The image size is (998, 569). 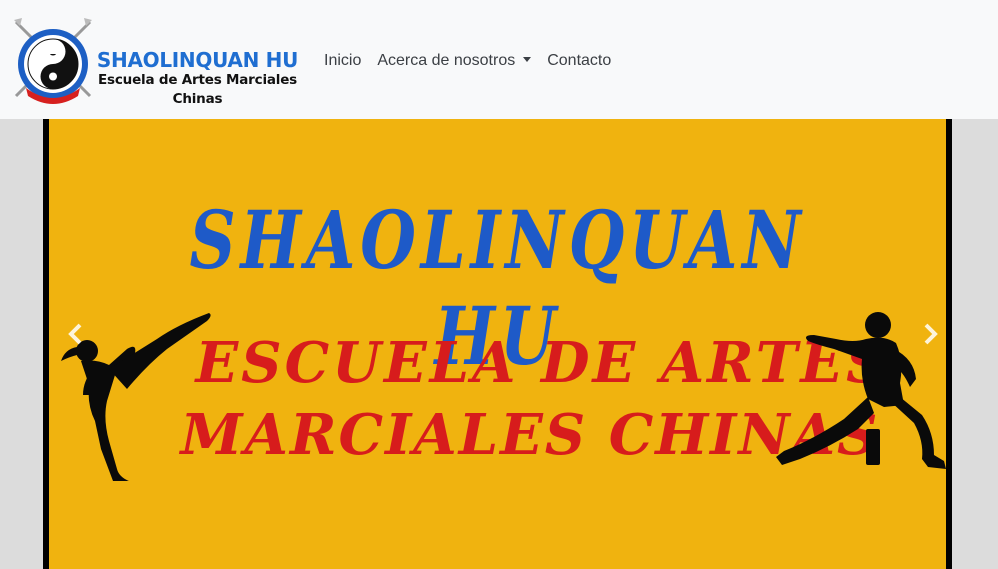 I want to click on nav-link-inicio: Inicio, so click(x=342, y=61).